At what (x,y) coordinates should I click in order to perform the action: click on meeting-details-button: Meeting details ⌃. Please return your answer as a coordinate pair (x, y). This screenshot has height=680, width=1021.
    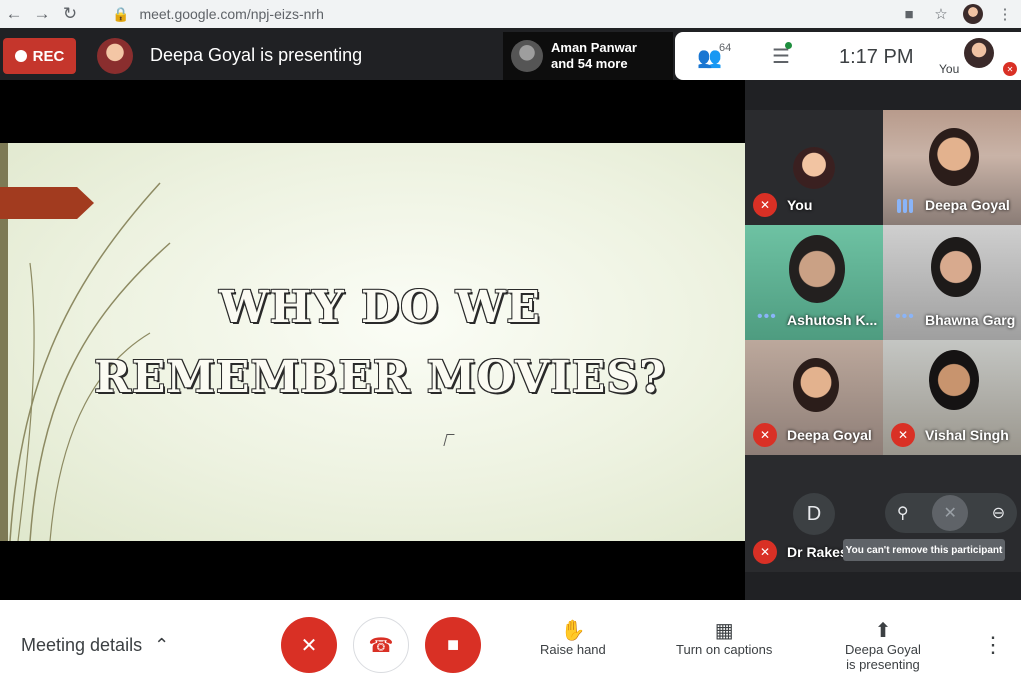
    Looking at the image, I should click on (95, 645).